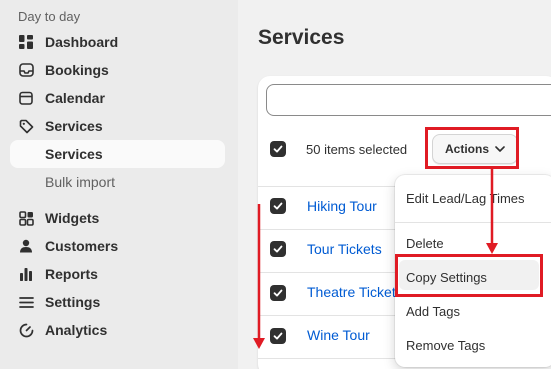 The image size is (551, 369). Describe the element at coordinates (26, 98) in the screenshot. I see `calendar-icon` at that location.